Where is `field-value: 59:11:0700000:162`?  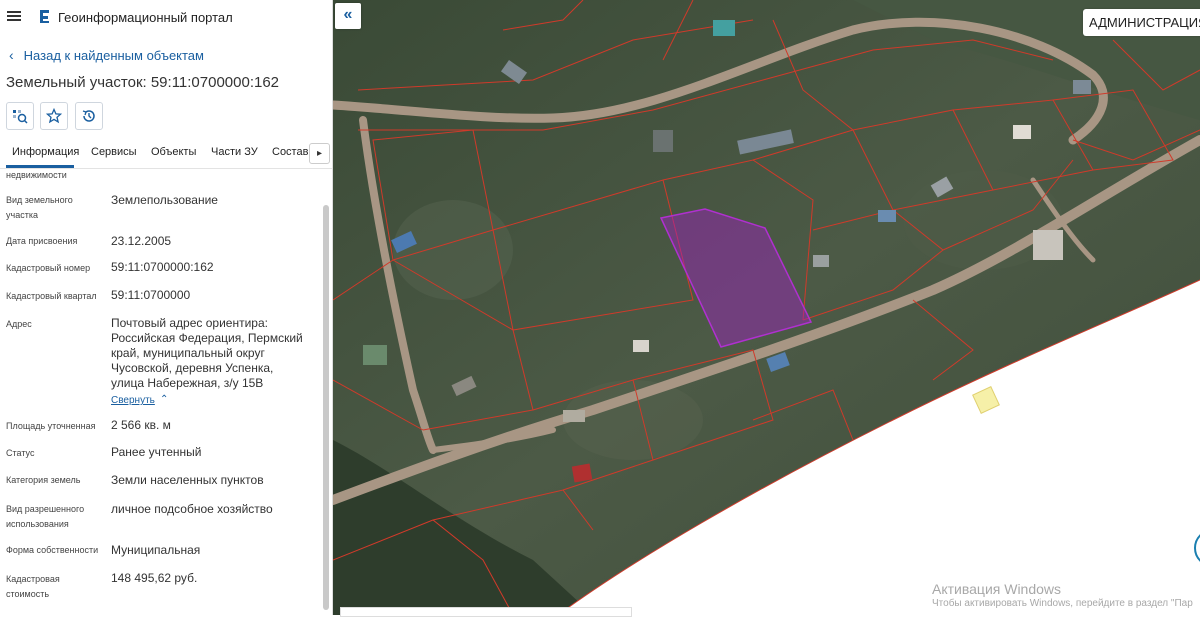
field-value: 59:11:0700000:162 is located at coordinates (162, 267).